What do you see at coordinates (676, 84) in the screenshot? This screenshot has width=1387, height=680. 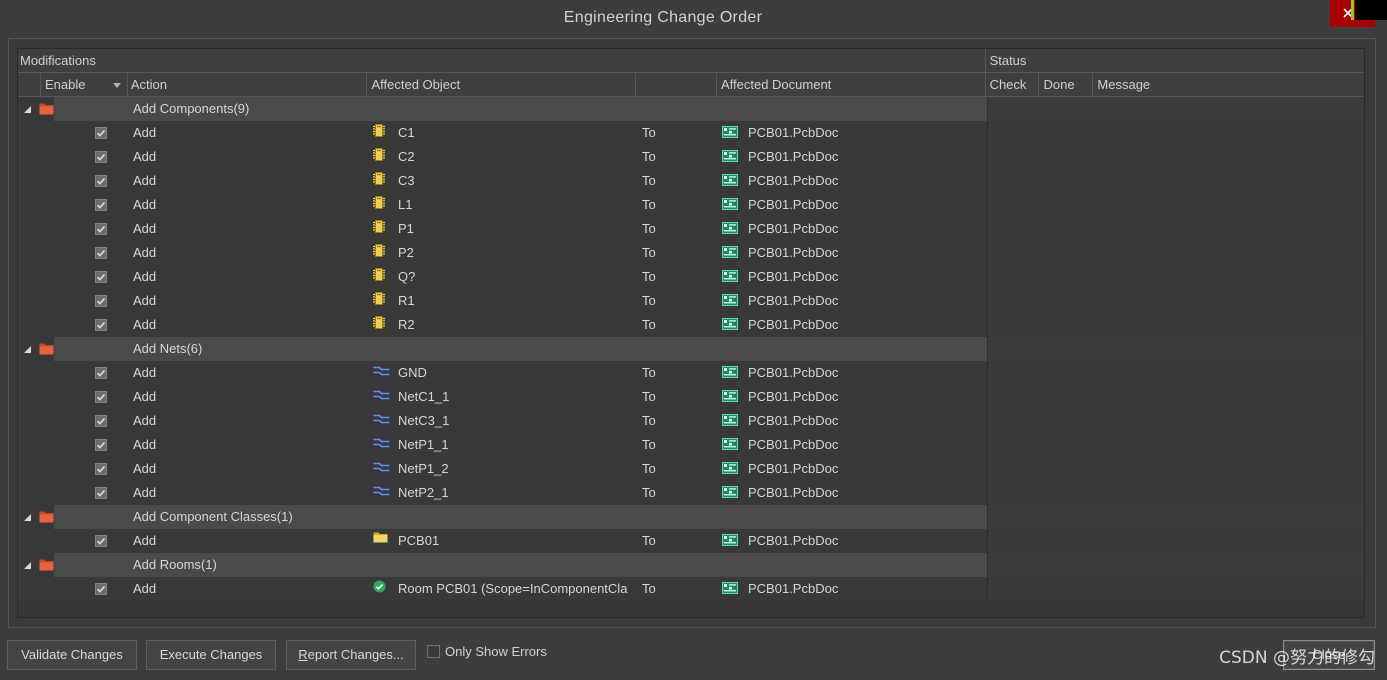 I see `column-header-to` at bounding box center [676, 84].